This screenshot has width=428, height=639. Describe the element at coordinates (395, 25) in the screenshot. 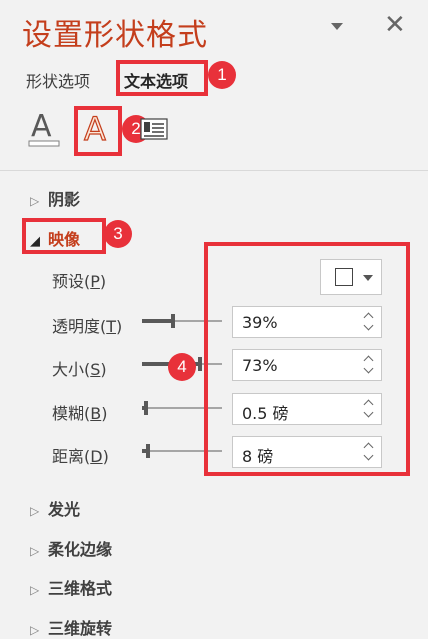

I see `close-icon: ✕` at that location.